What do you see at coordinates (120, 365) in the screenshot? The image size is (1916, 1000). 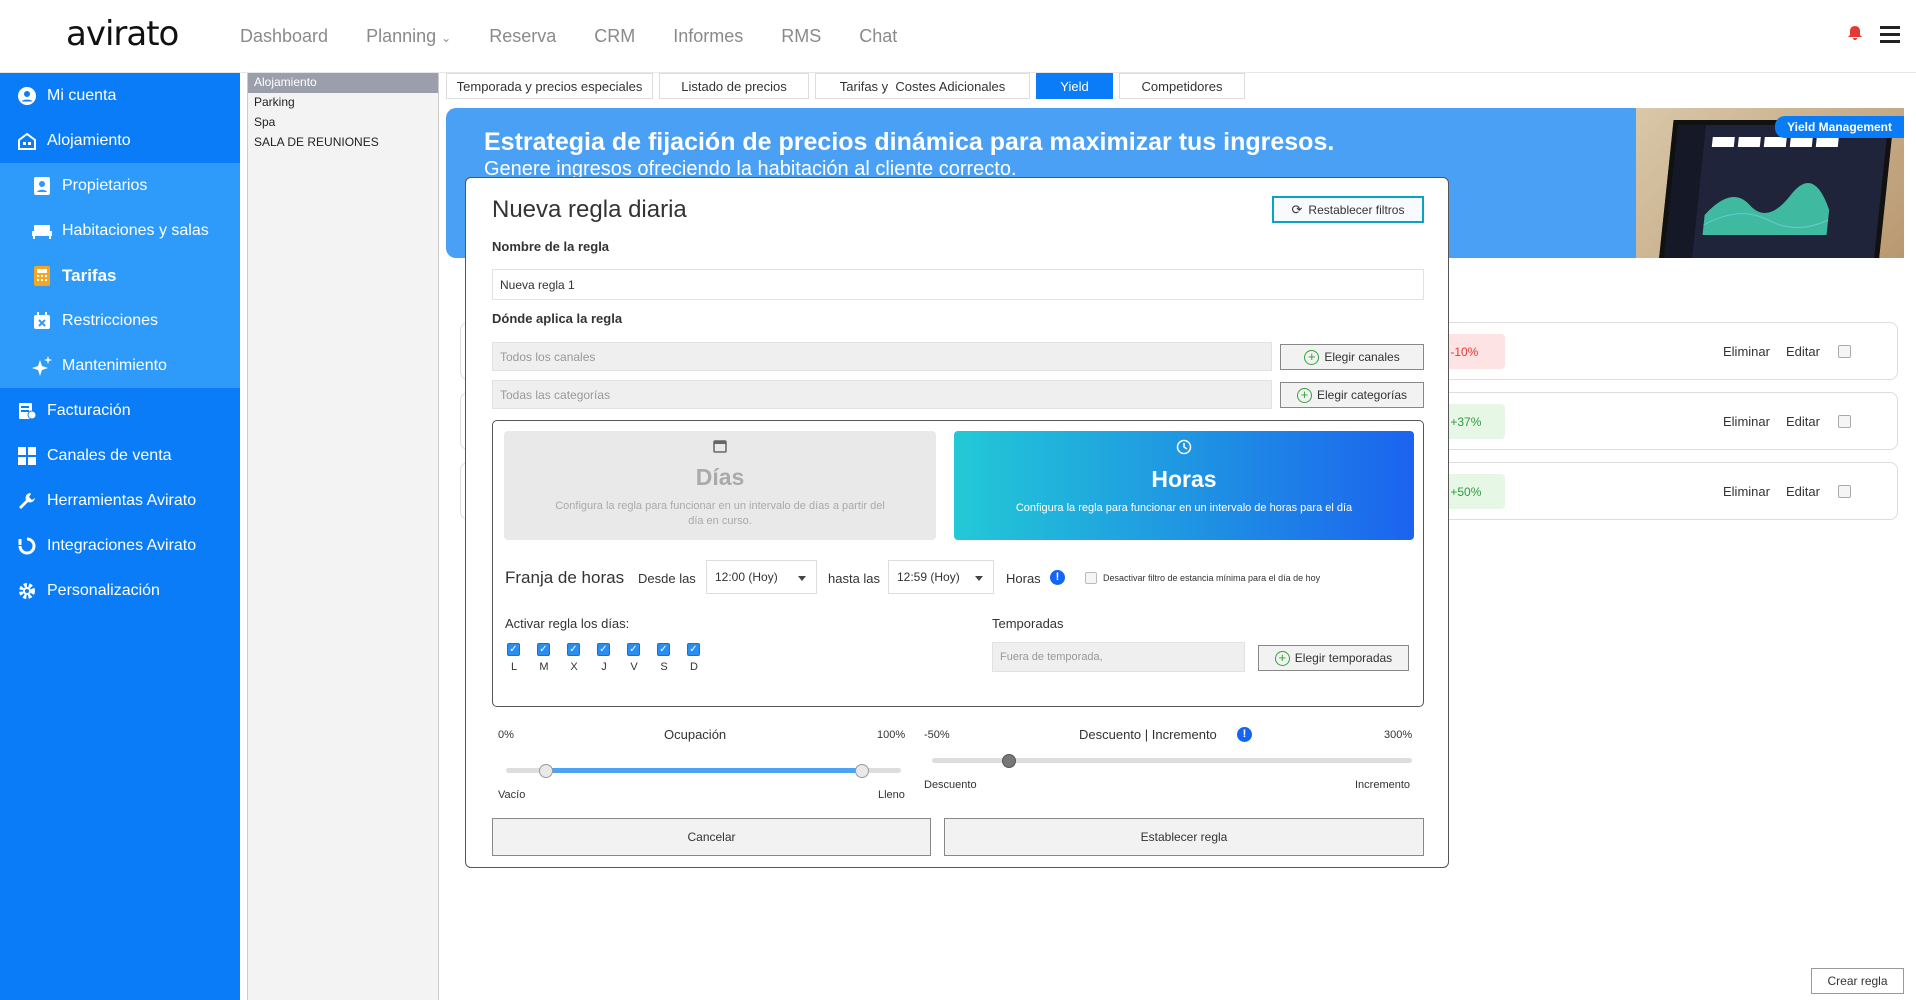 I see `sidebar-item-mantenimiento: Mantenimiento` at bounding box center [120, 365].